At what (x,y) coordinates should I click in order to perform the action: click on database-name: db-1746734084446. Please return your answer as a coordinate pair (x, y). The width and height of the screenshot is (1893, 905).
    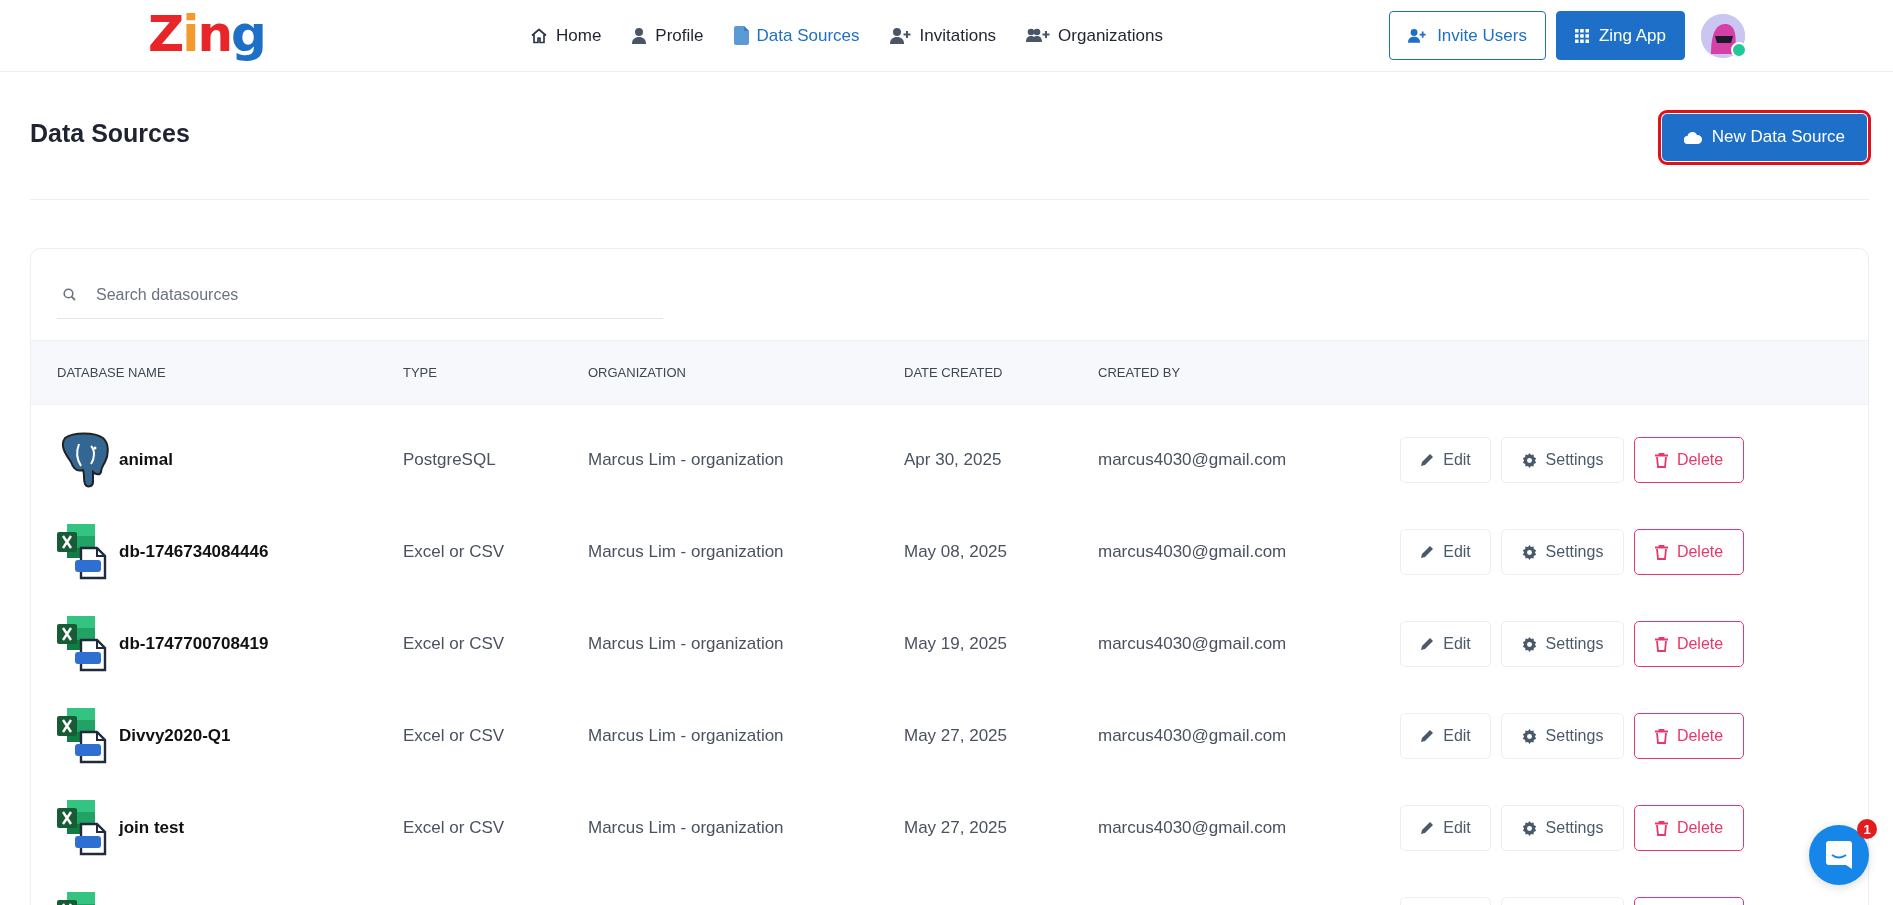
    Looking at the image, I should click on (194, 552).